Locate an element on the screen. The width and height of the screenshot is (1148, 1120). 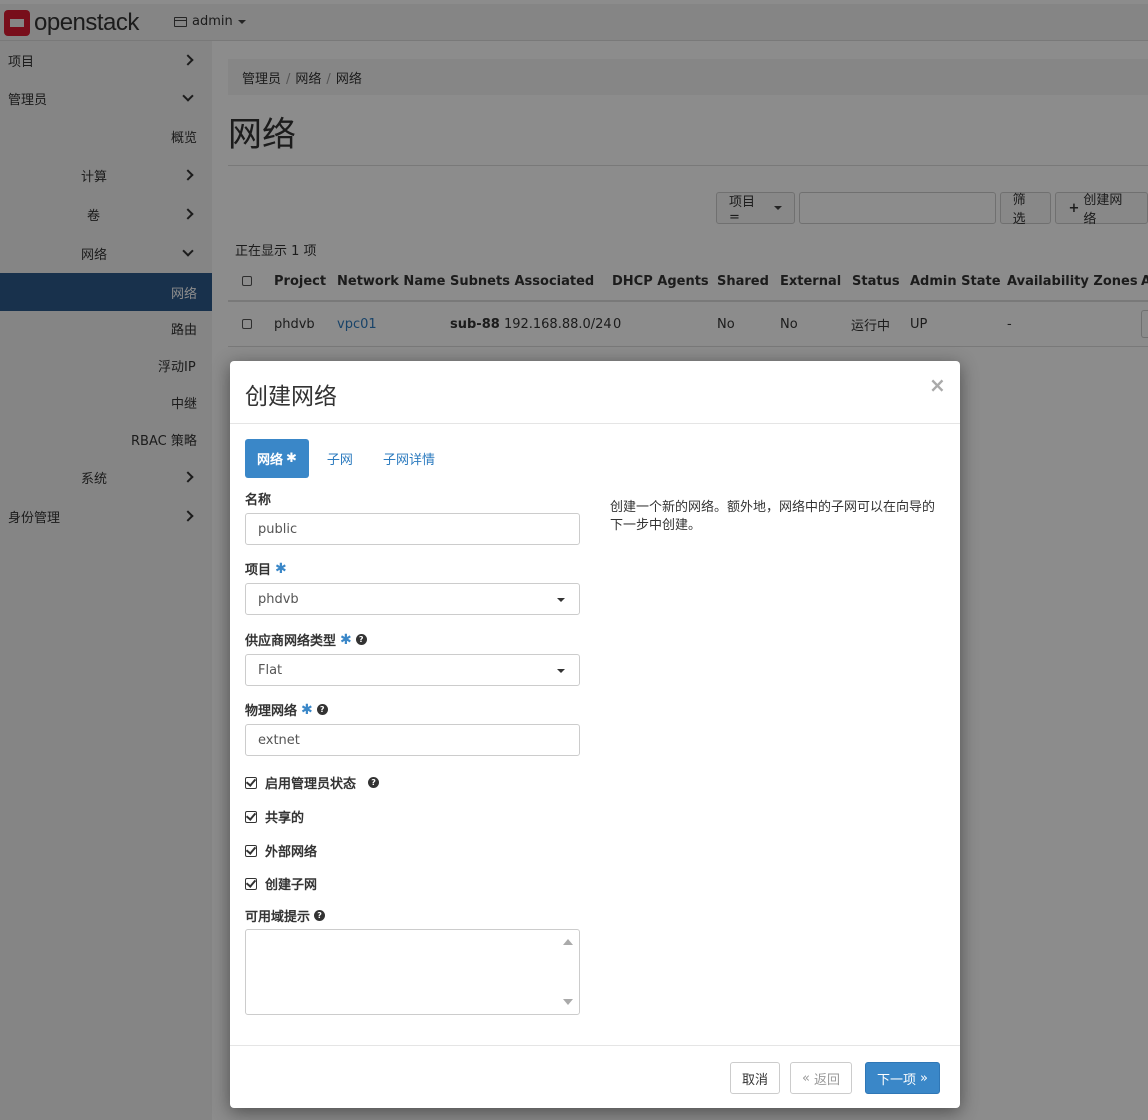
physical-network-label: 物理网络 ✱ ? is located at coordinates (286, 709).